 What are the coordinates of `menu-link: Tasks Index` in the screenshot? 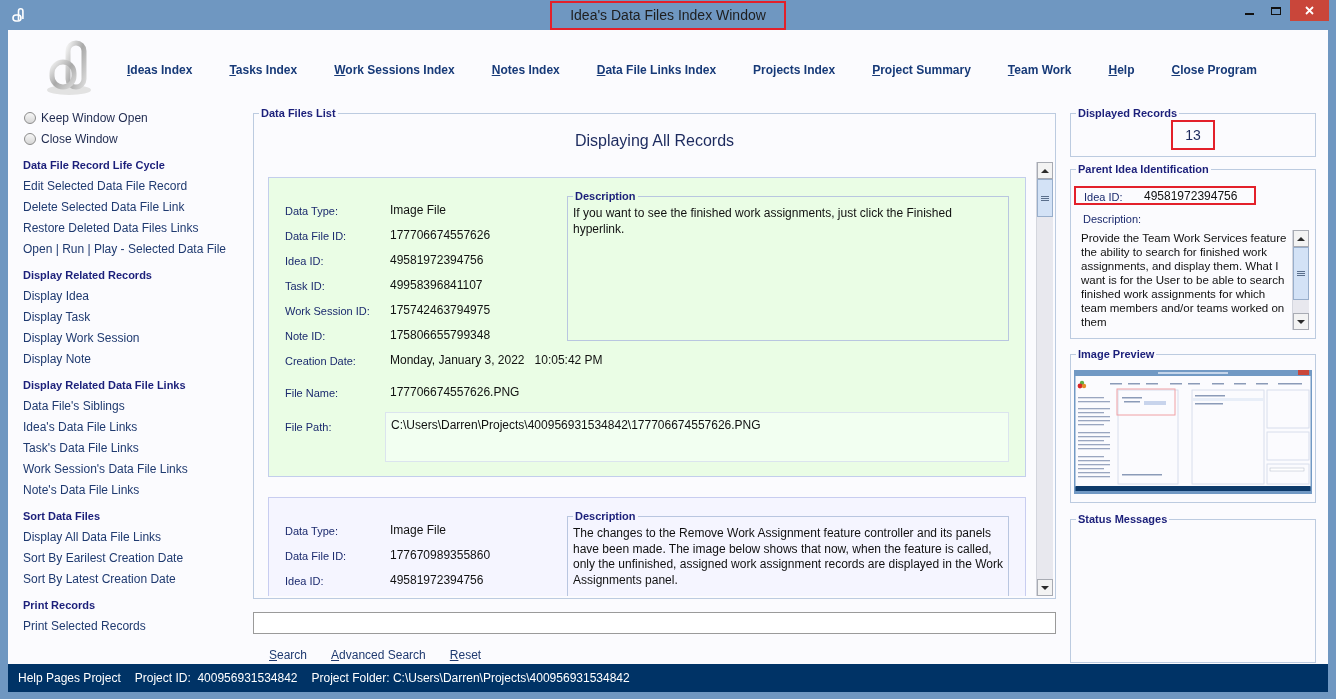 It's located at (263, 70).